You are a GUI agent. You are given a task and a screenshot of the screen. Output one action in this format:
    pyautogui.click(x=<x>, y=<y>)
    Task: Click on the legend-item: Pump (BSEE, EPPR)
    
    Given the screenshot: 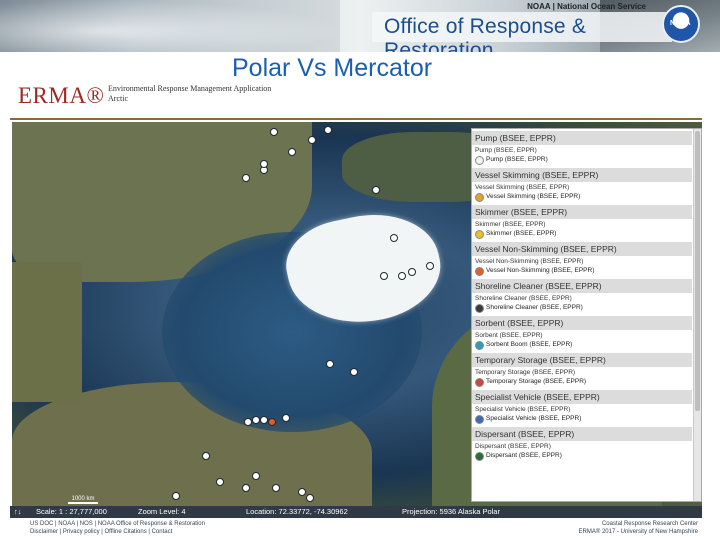 What is the action you would take?
    pyautogui.click(x=586, y=160)
    